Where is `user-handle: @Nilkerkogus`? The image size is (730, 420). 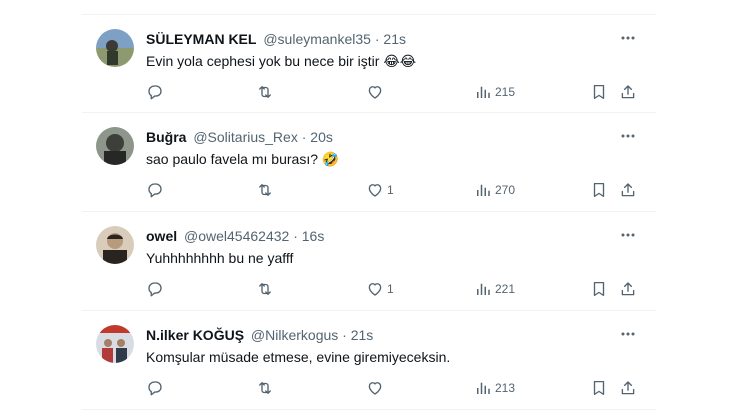
user-handle: @Nilkerkogus is located at coordinates (294, 335).